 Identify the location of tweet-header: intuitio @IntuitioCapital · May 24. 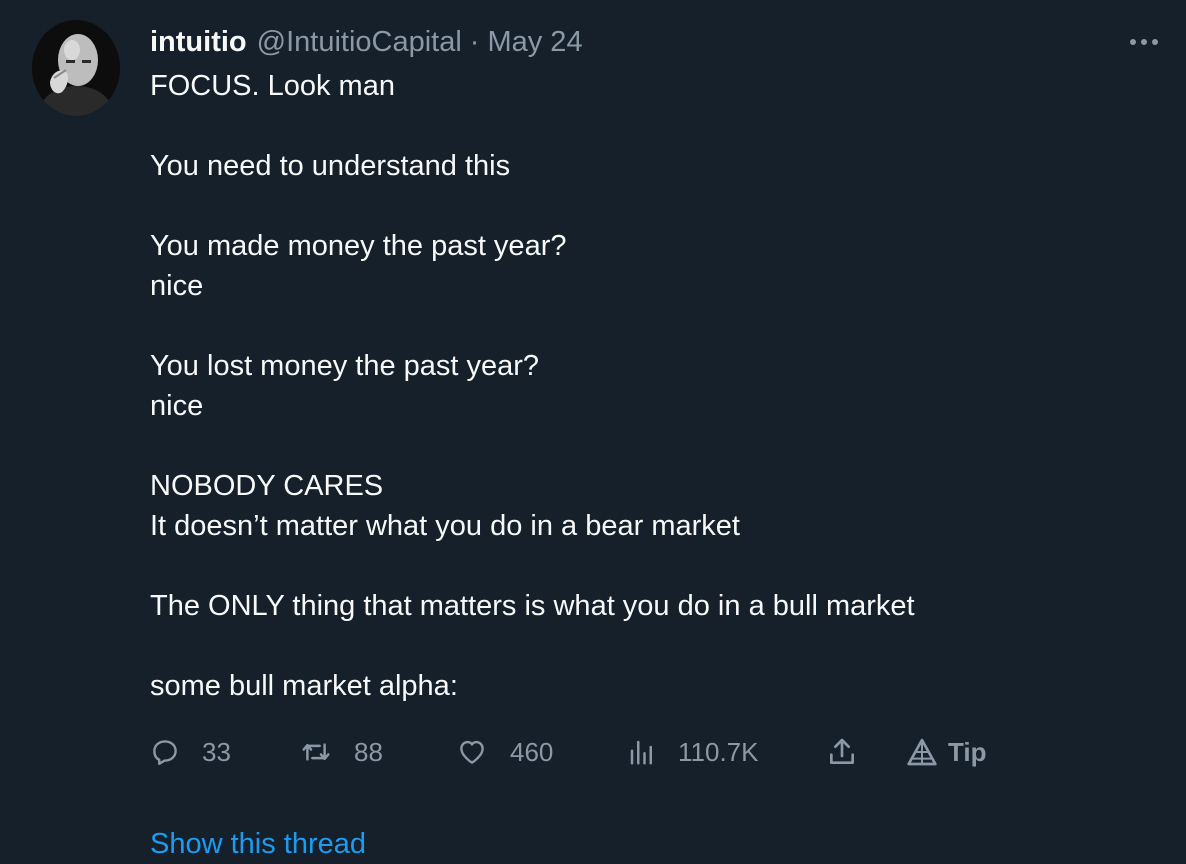
(366, 42).